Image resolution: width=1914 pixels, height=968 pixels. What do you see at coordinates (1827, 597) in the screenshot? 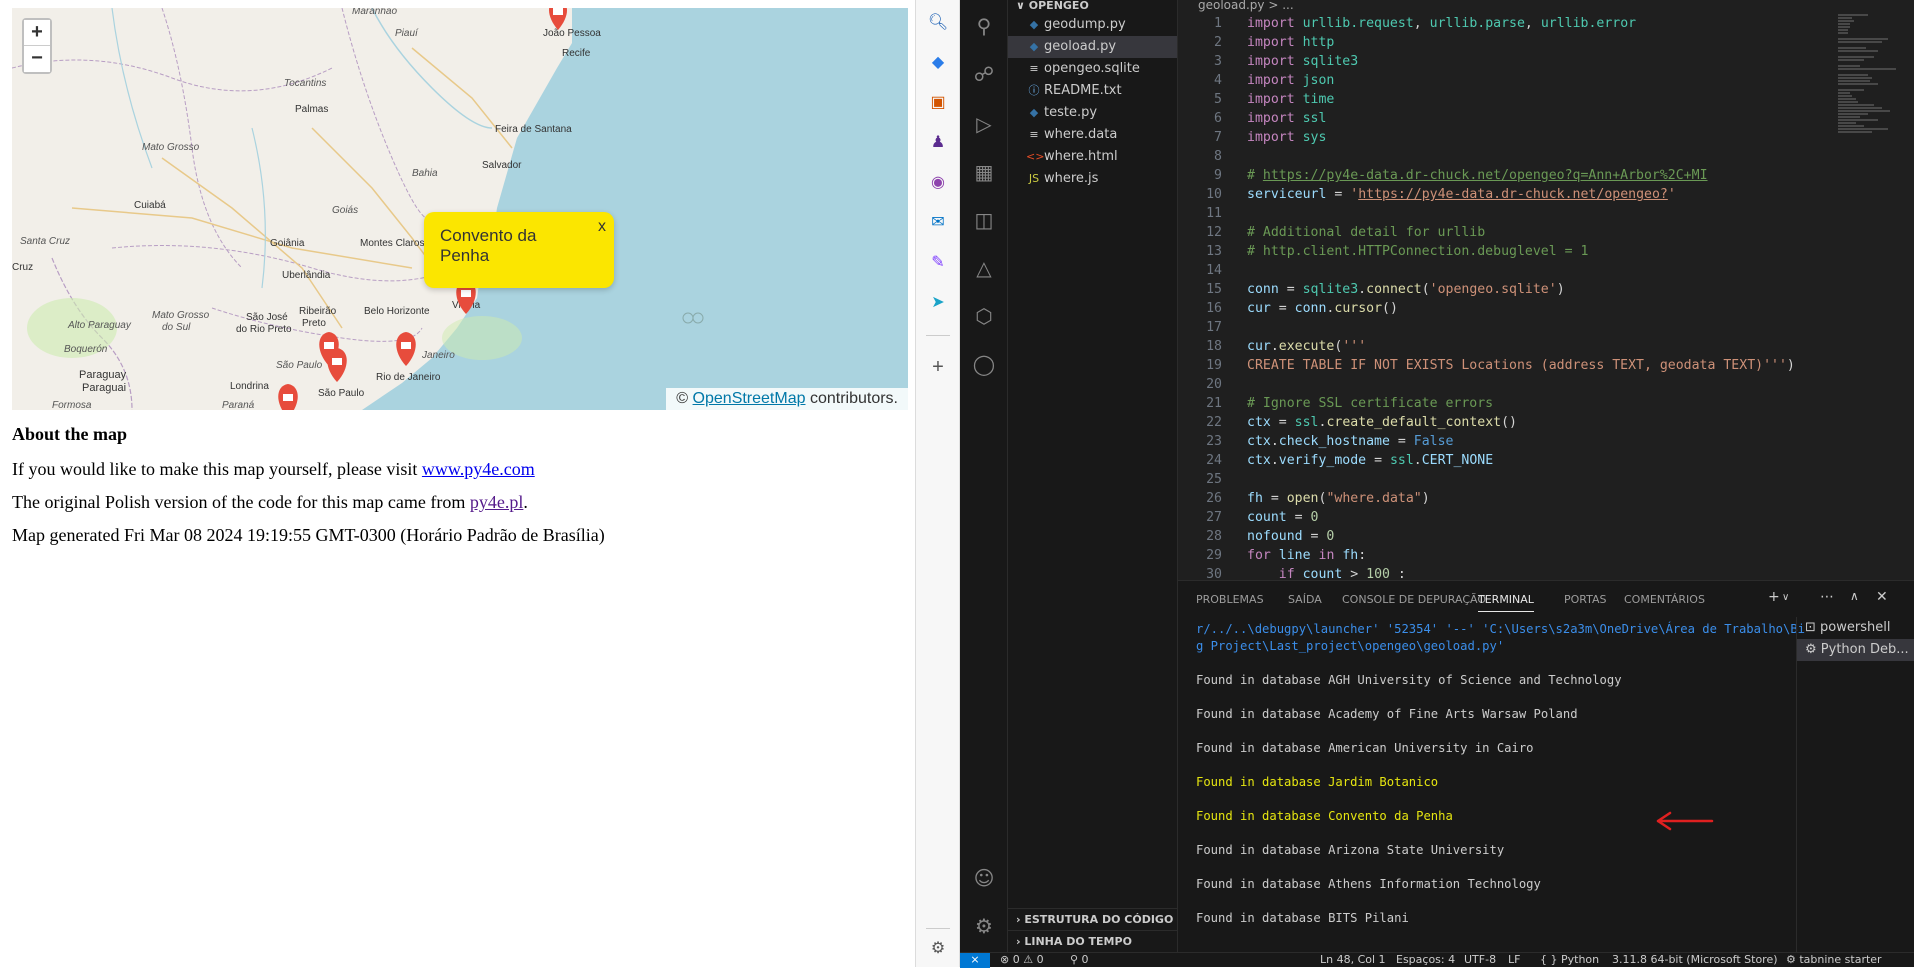
I see `more-actions-icon: ⋯` at bounding box center [1827, 597].